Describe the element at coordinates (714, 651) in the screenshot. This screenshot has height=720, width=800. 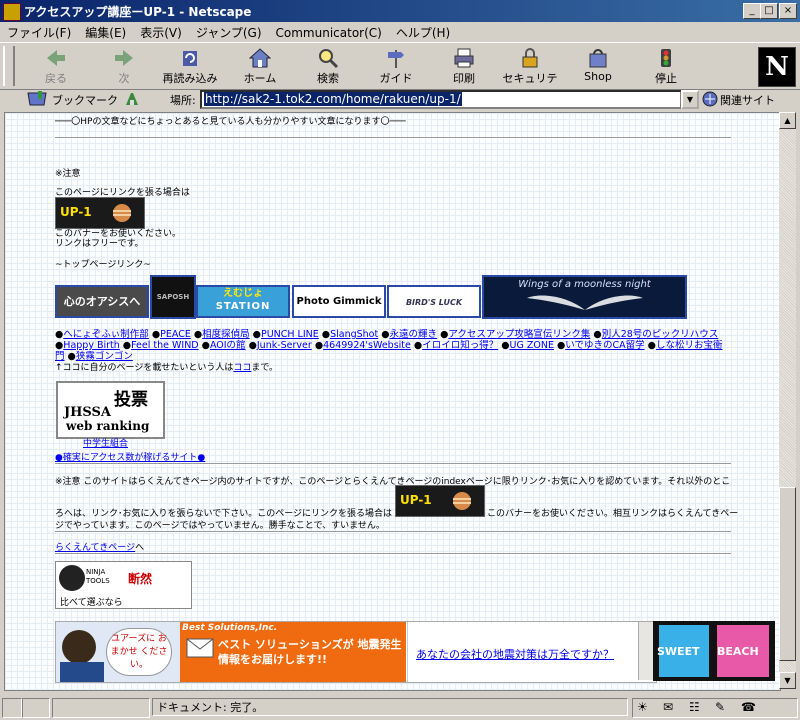
I see `sweet-beach-banner: SWEET BEACH` at that location.